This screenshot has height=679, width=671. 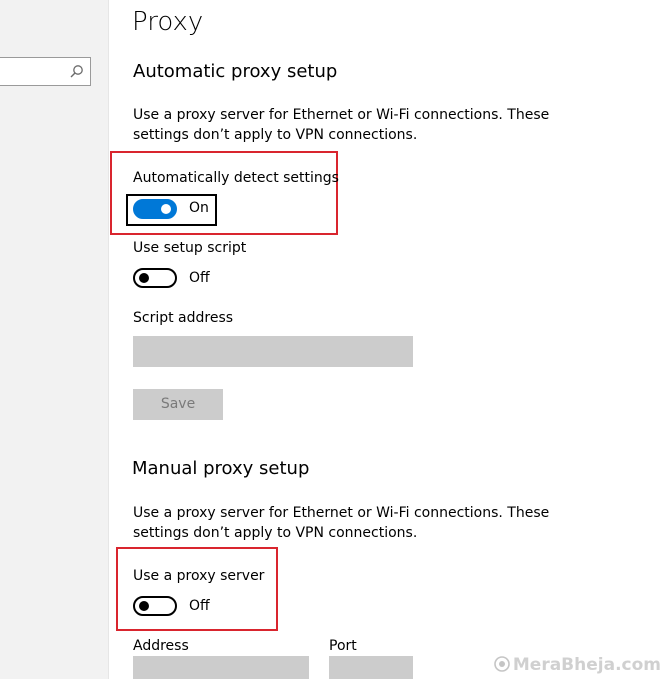 What do you see at coordinates (76, 71) in the screenshot?
I see `search-icon` at bounding box center [76, 71].